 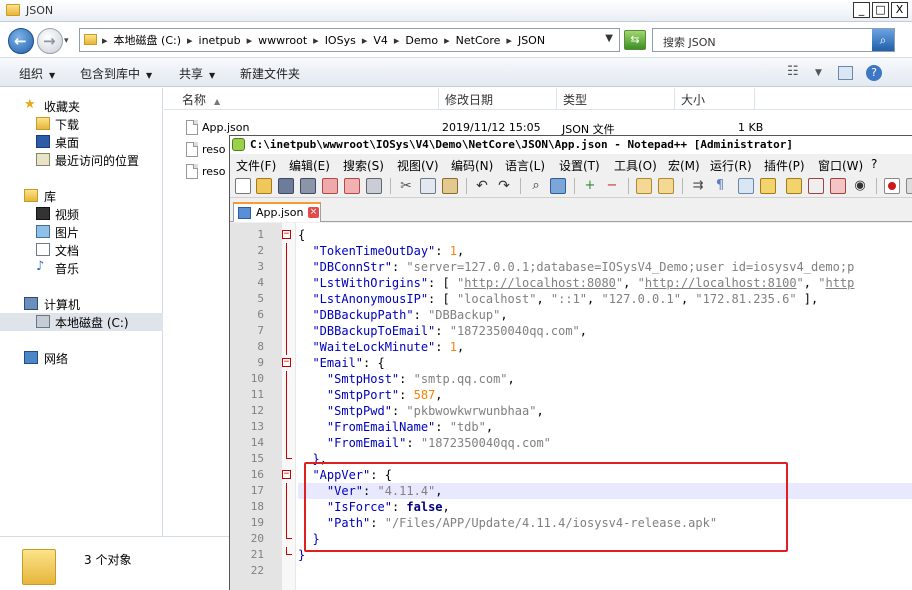 What do you see at coordinates (472, 165) in the screenshot?
I see `menu-encoding: 编码(N)` at bounding box center [472, 165].